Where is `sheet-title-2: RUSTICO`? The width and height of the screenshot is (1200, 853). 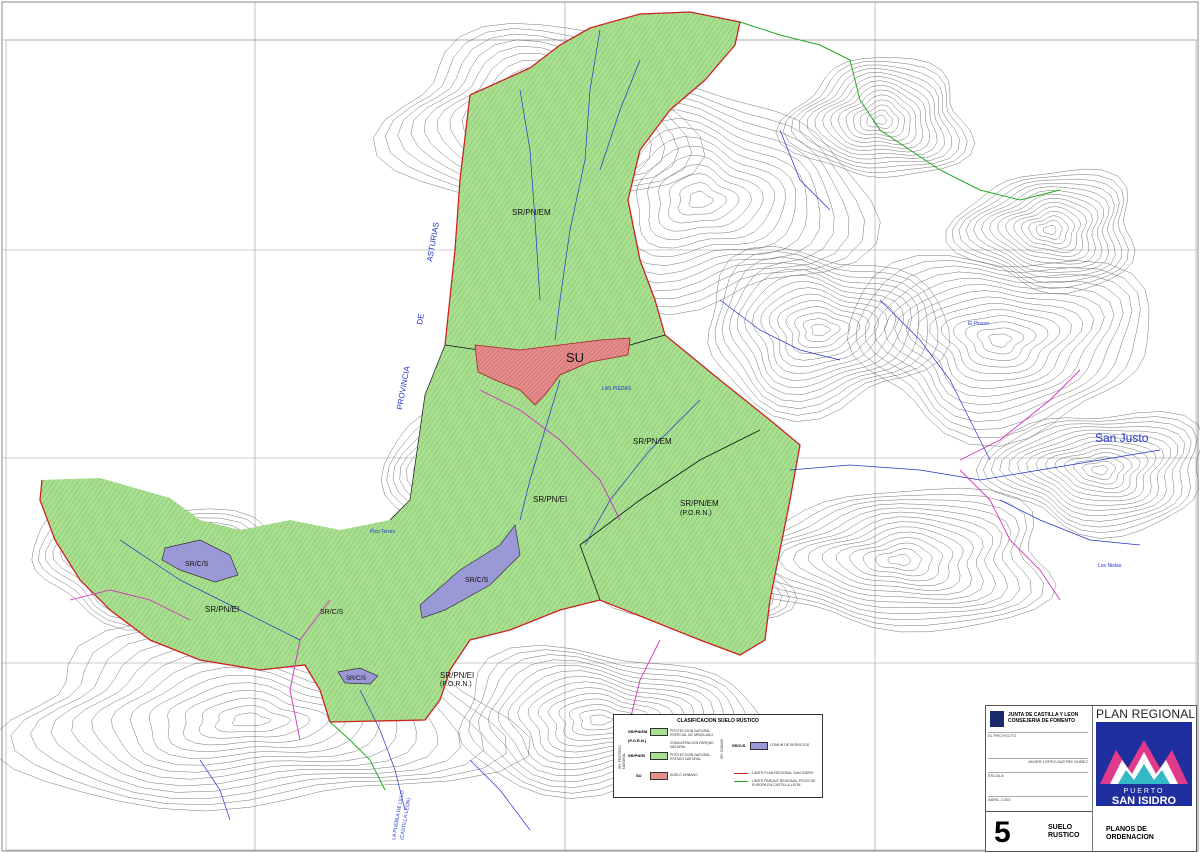
sheet-title-2: RUSTICO is located at coordinates (1064, 835).